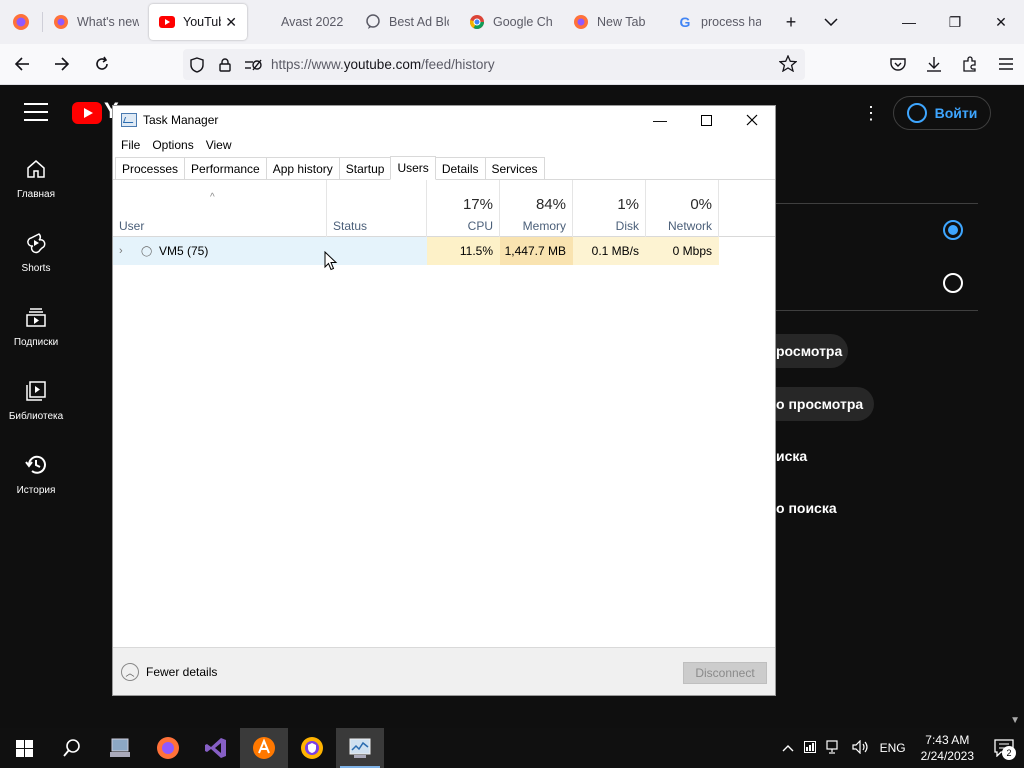  Describe the element at coordinates (24, 748) in the screenshot. I see `start-button` at that location.